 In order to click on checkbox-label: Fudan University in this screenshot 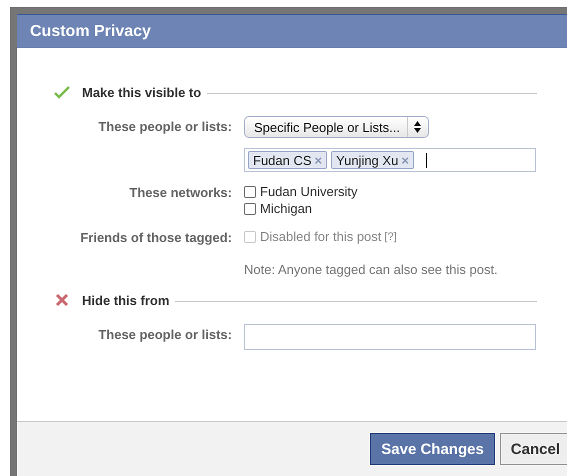, I will do `click(309, 191)`.